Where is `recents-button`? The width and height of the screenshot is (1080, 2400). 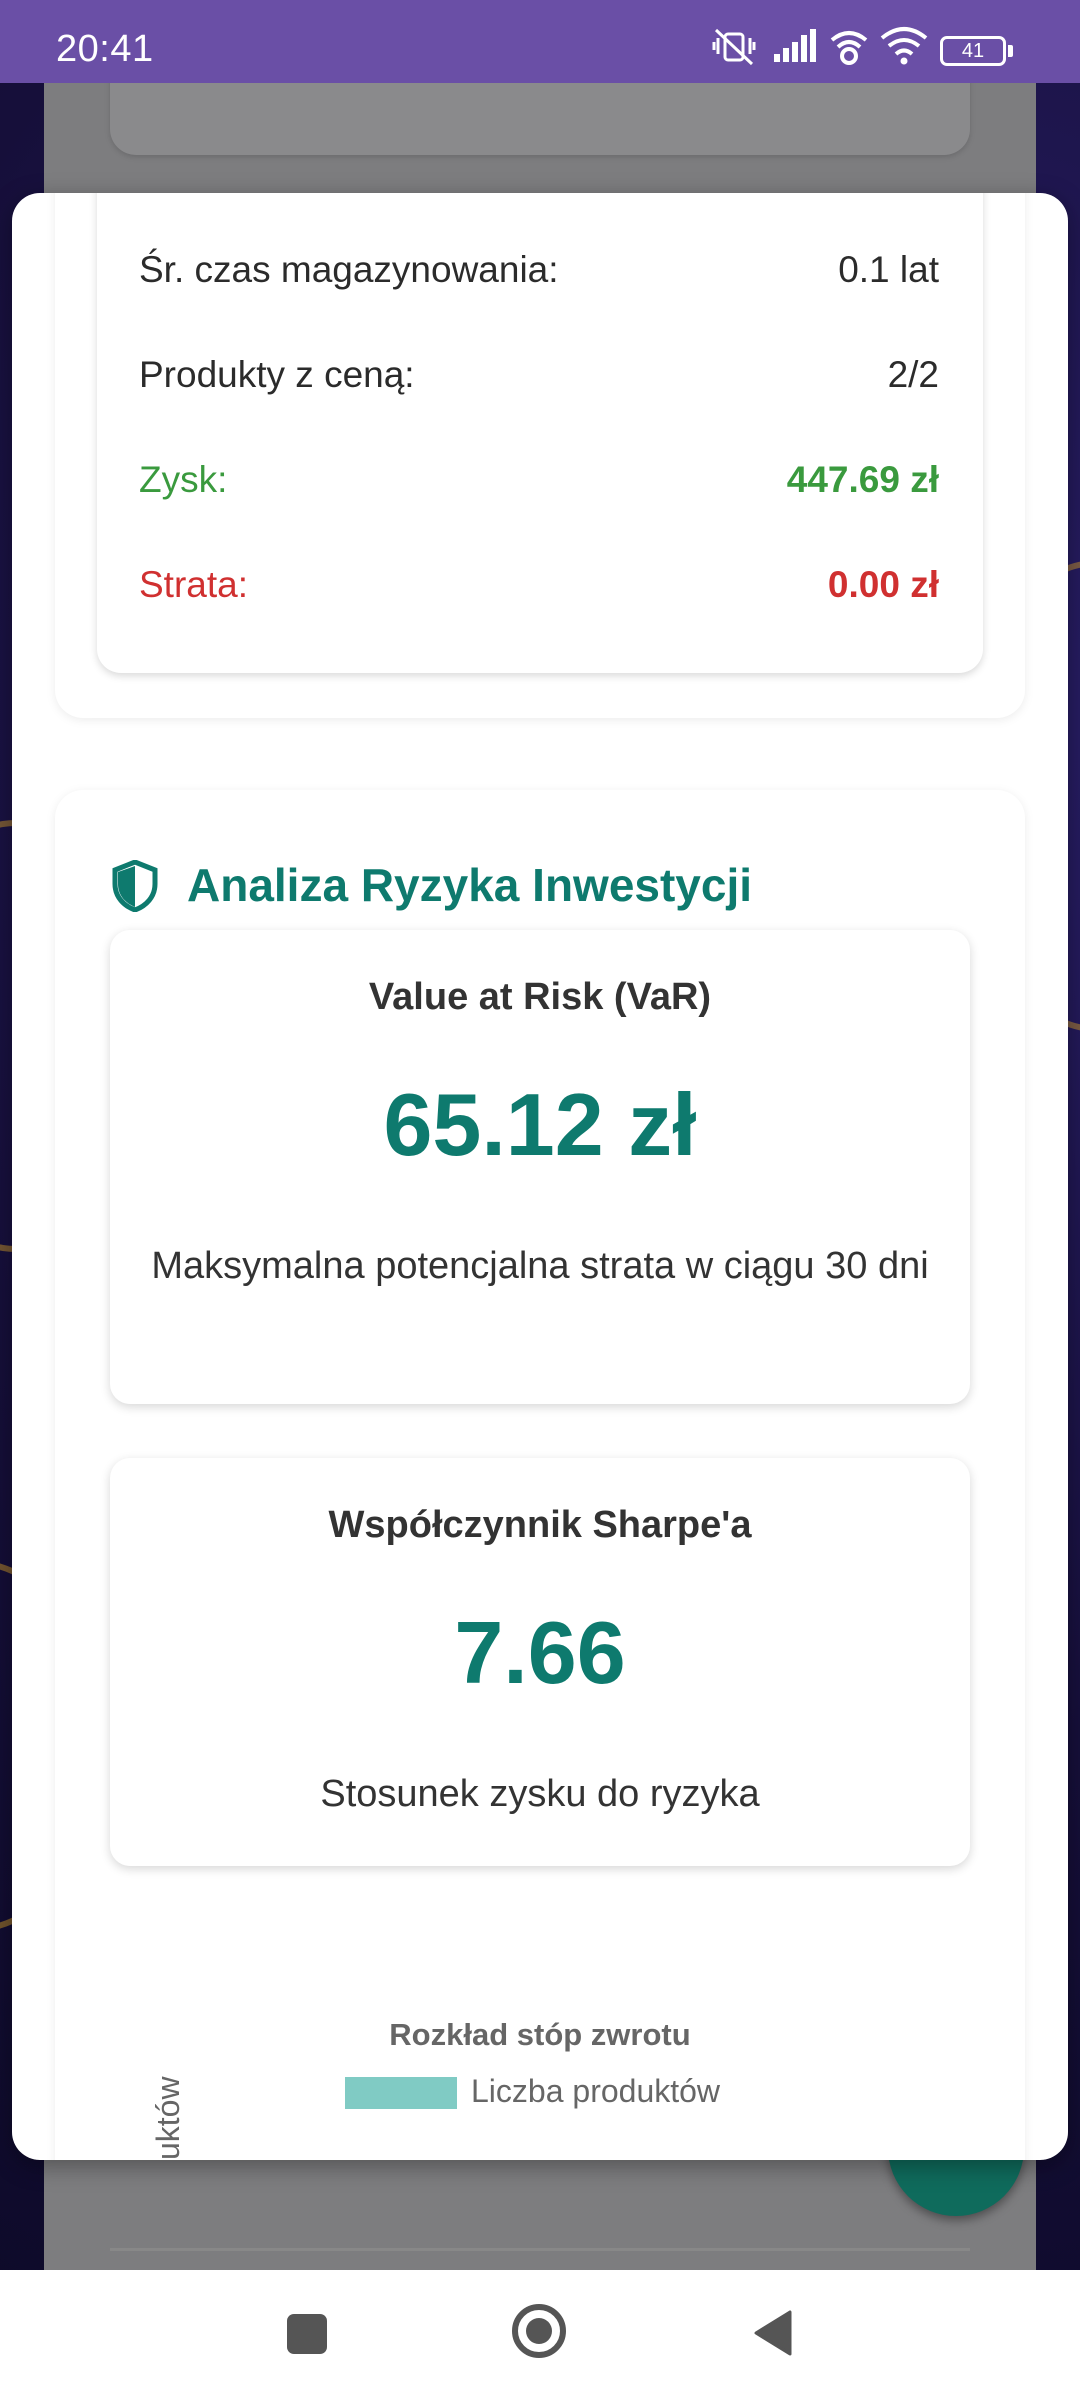 recents-button is located at coordinates (307, 2334).